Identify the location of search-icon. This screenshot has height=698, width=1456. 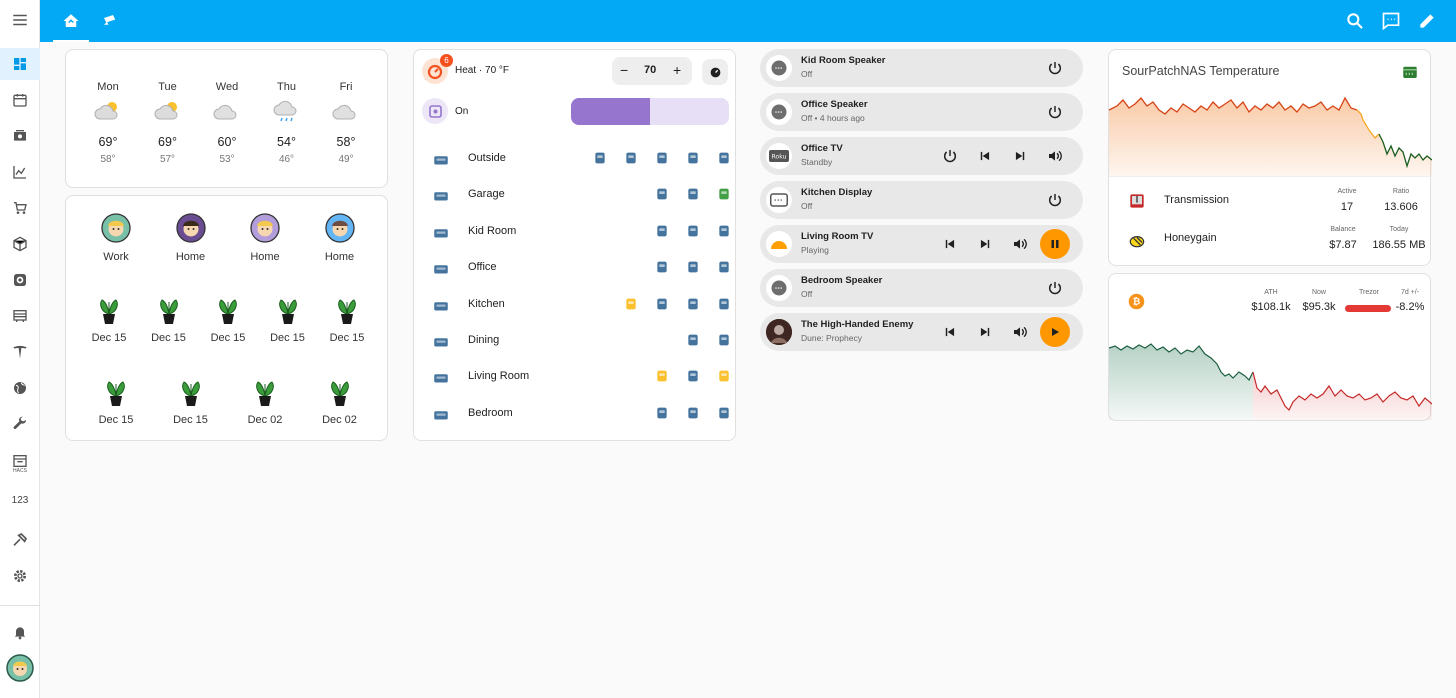
(1355, 21).